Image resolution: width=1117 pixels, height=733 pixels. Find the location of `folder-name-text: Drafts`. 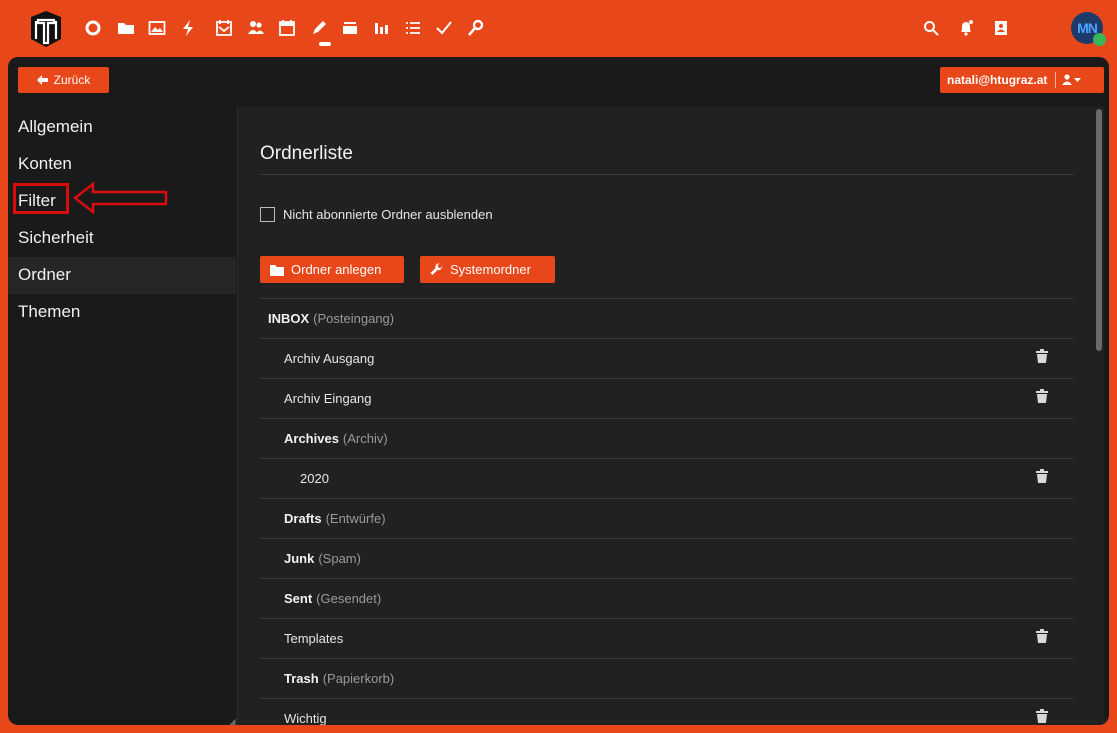

folder-name-text: Drafts is located at coordinates (303, 518).